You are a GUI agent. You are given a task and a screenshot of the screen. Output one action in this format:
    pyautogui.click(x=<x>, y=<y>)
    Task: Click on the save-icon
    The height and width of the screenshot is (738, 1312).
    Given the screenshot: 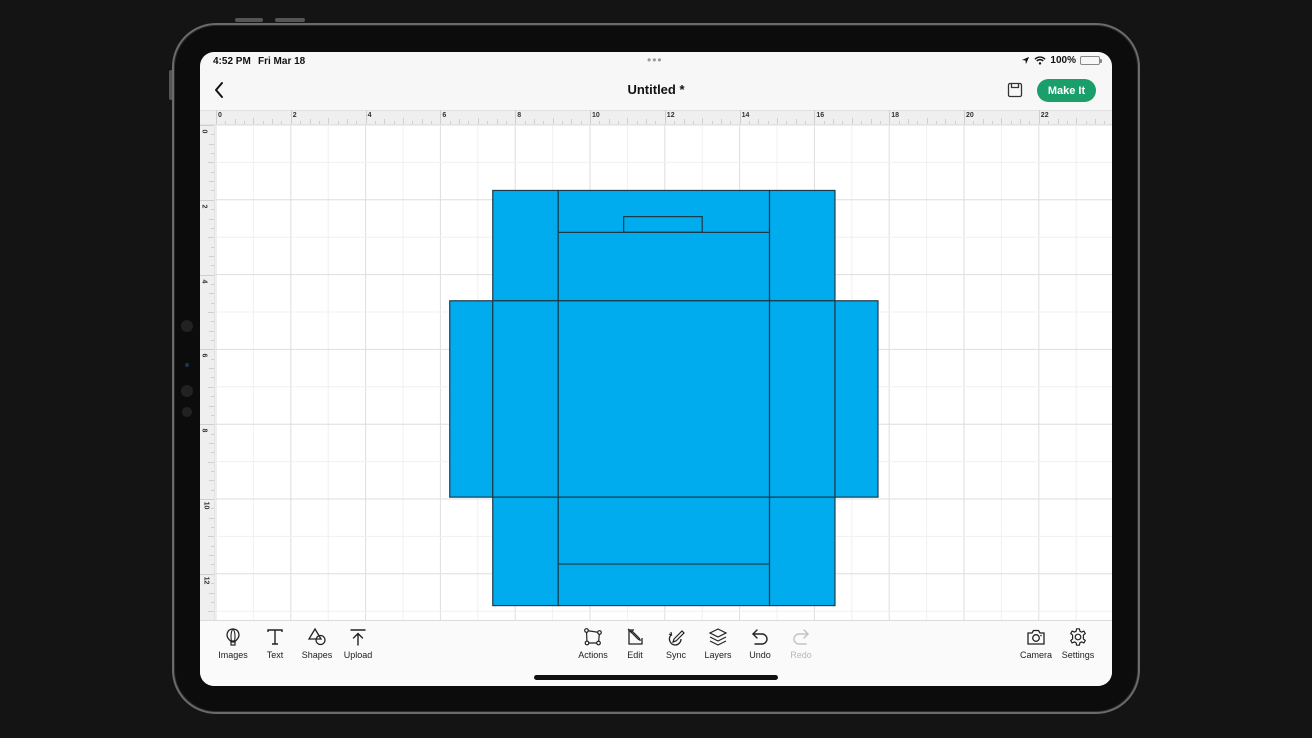 What is the action you would take?
    pyautogui.click(x=1015, y=90)
    